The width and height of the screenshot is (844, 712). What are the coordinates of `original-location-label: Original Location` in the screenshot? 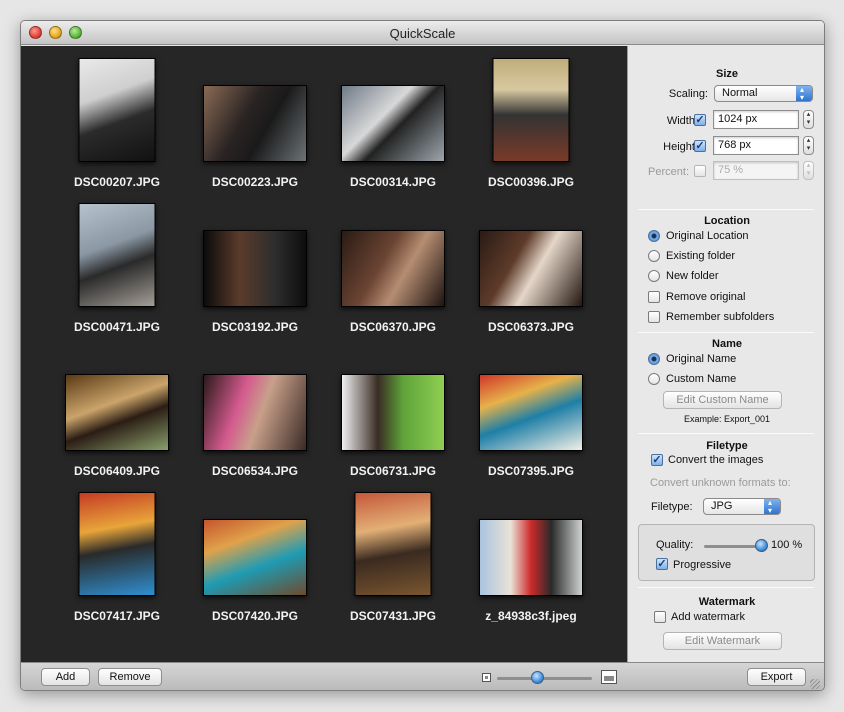 It's located at (707, 236).